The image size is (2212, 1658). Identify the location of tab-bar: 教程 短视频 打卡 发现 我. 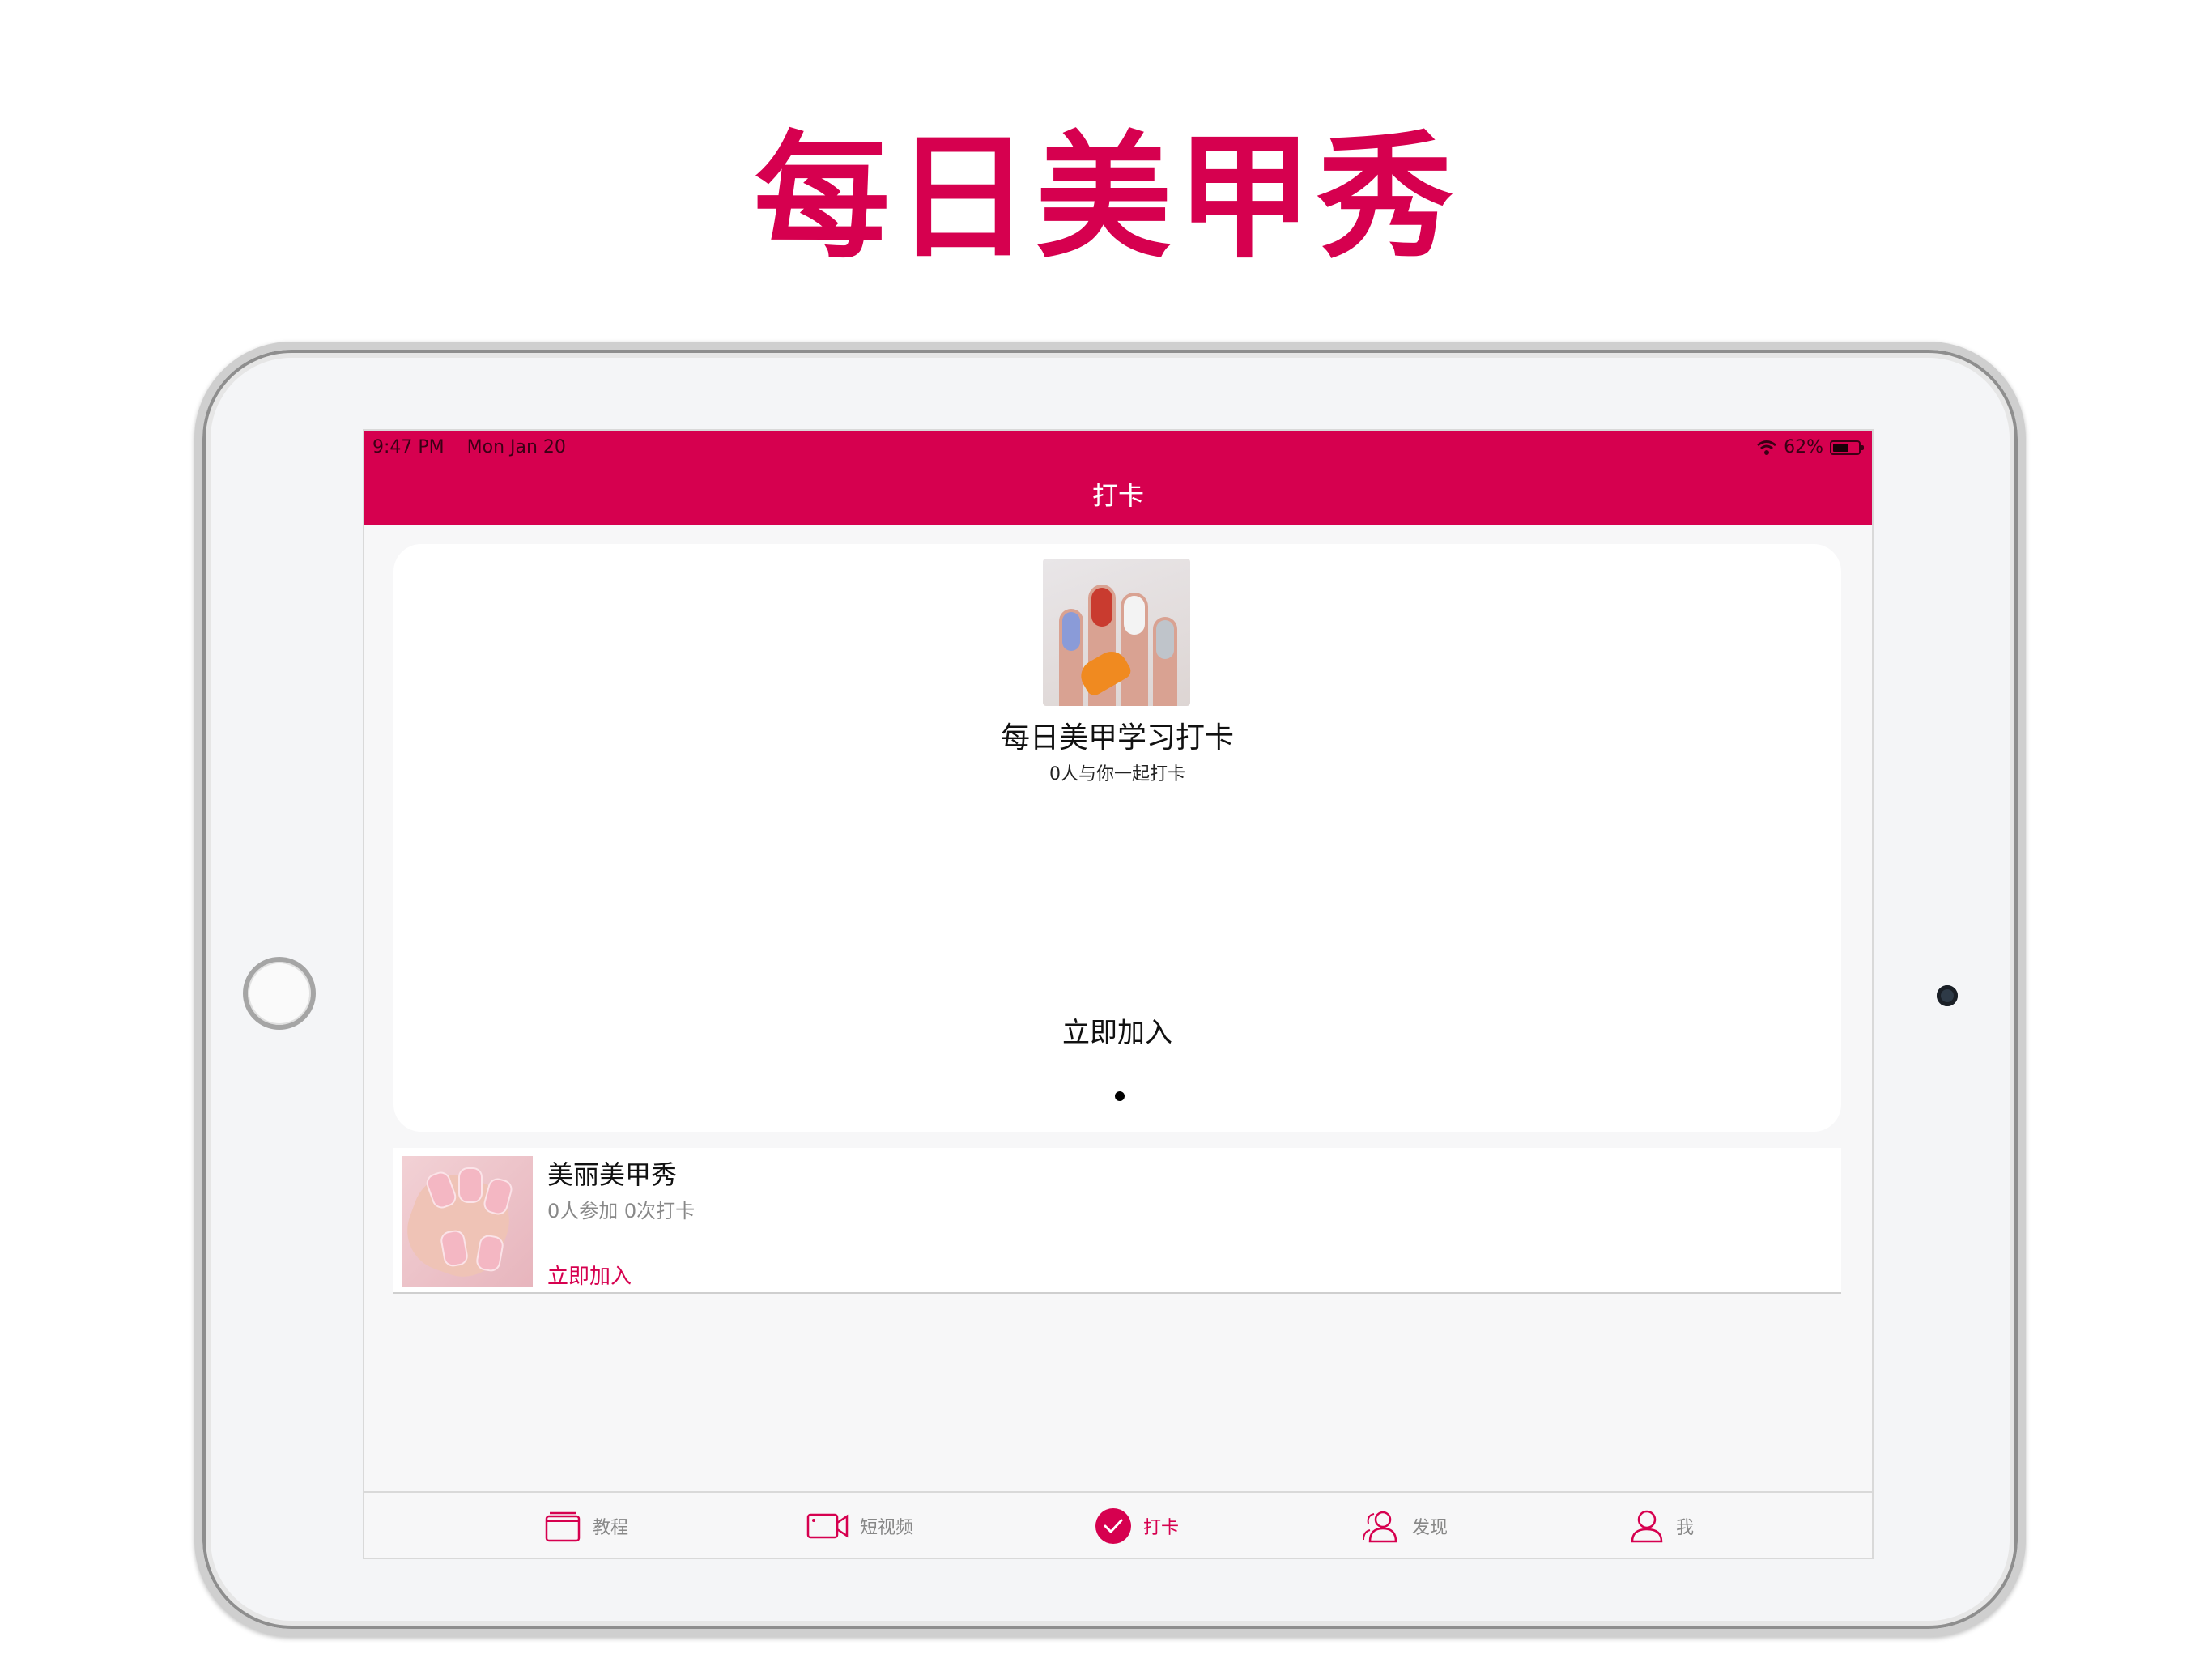
(1118, 1524).